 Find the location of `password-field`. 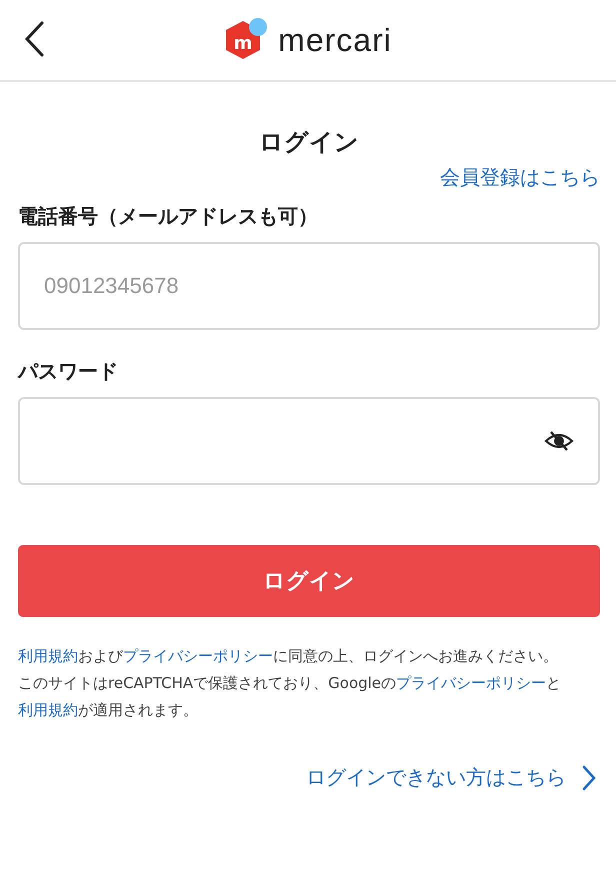

password-field is located at coordinates (309, 441).